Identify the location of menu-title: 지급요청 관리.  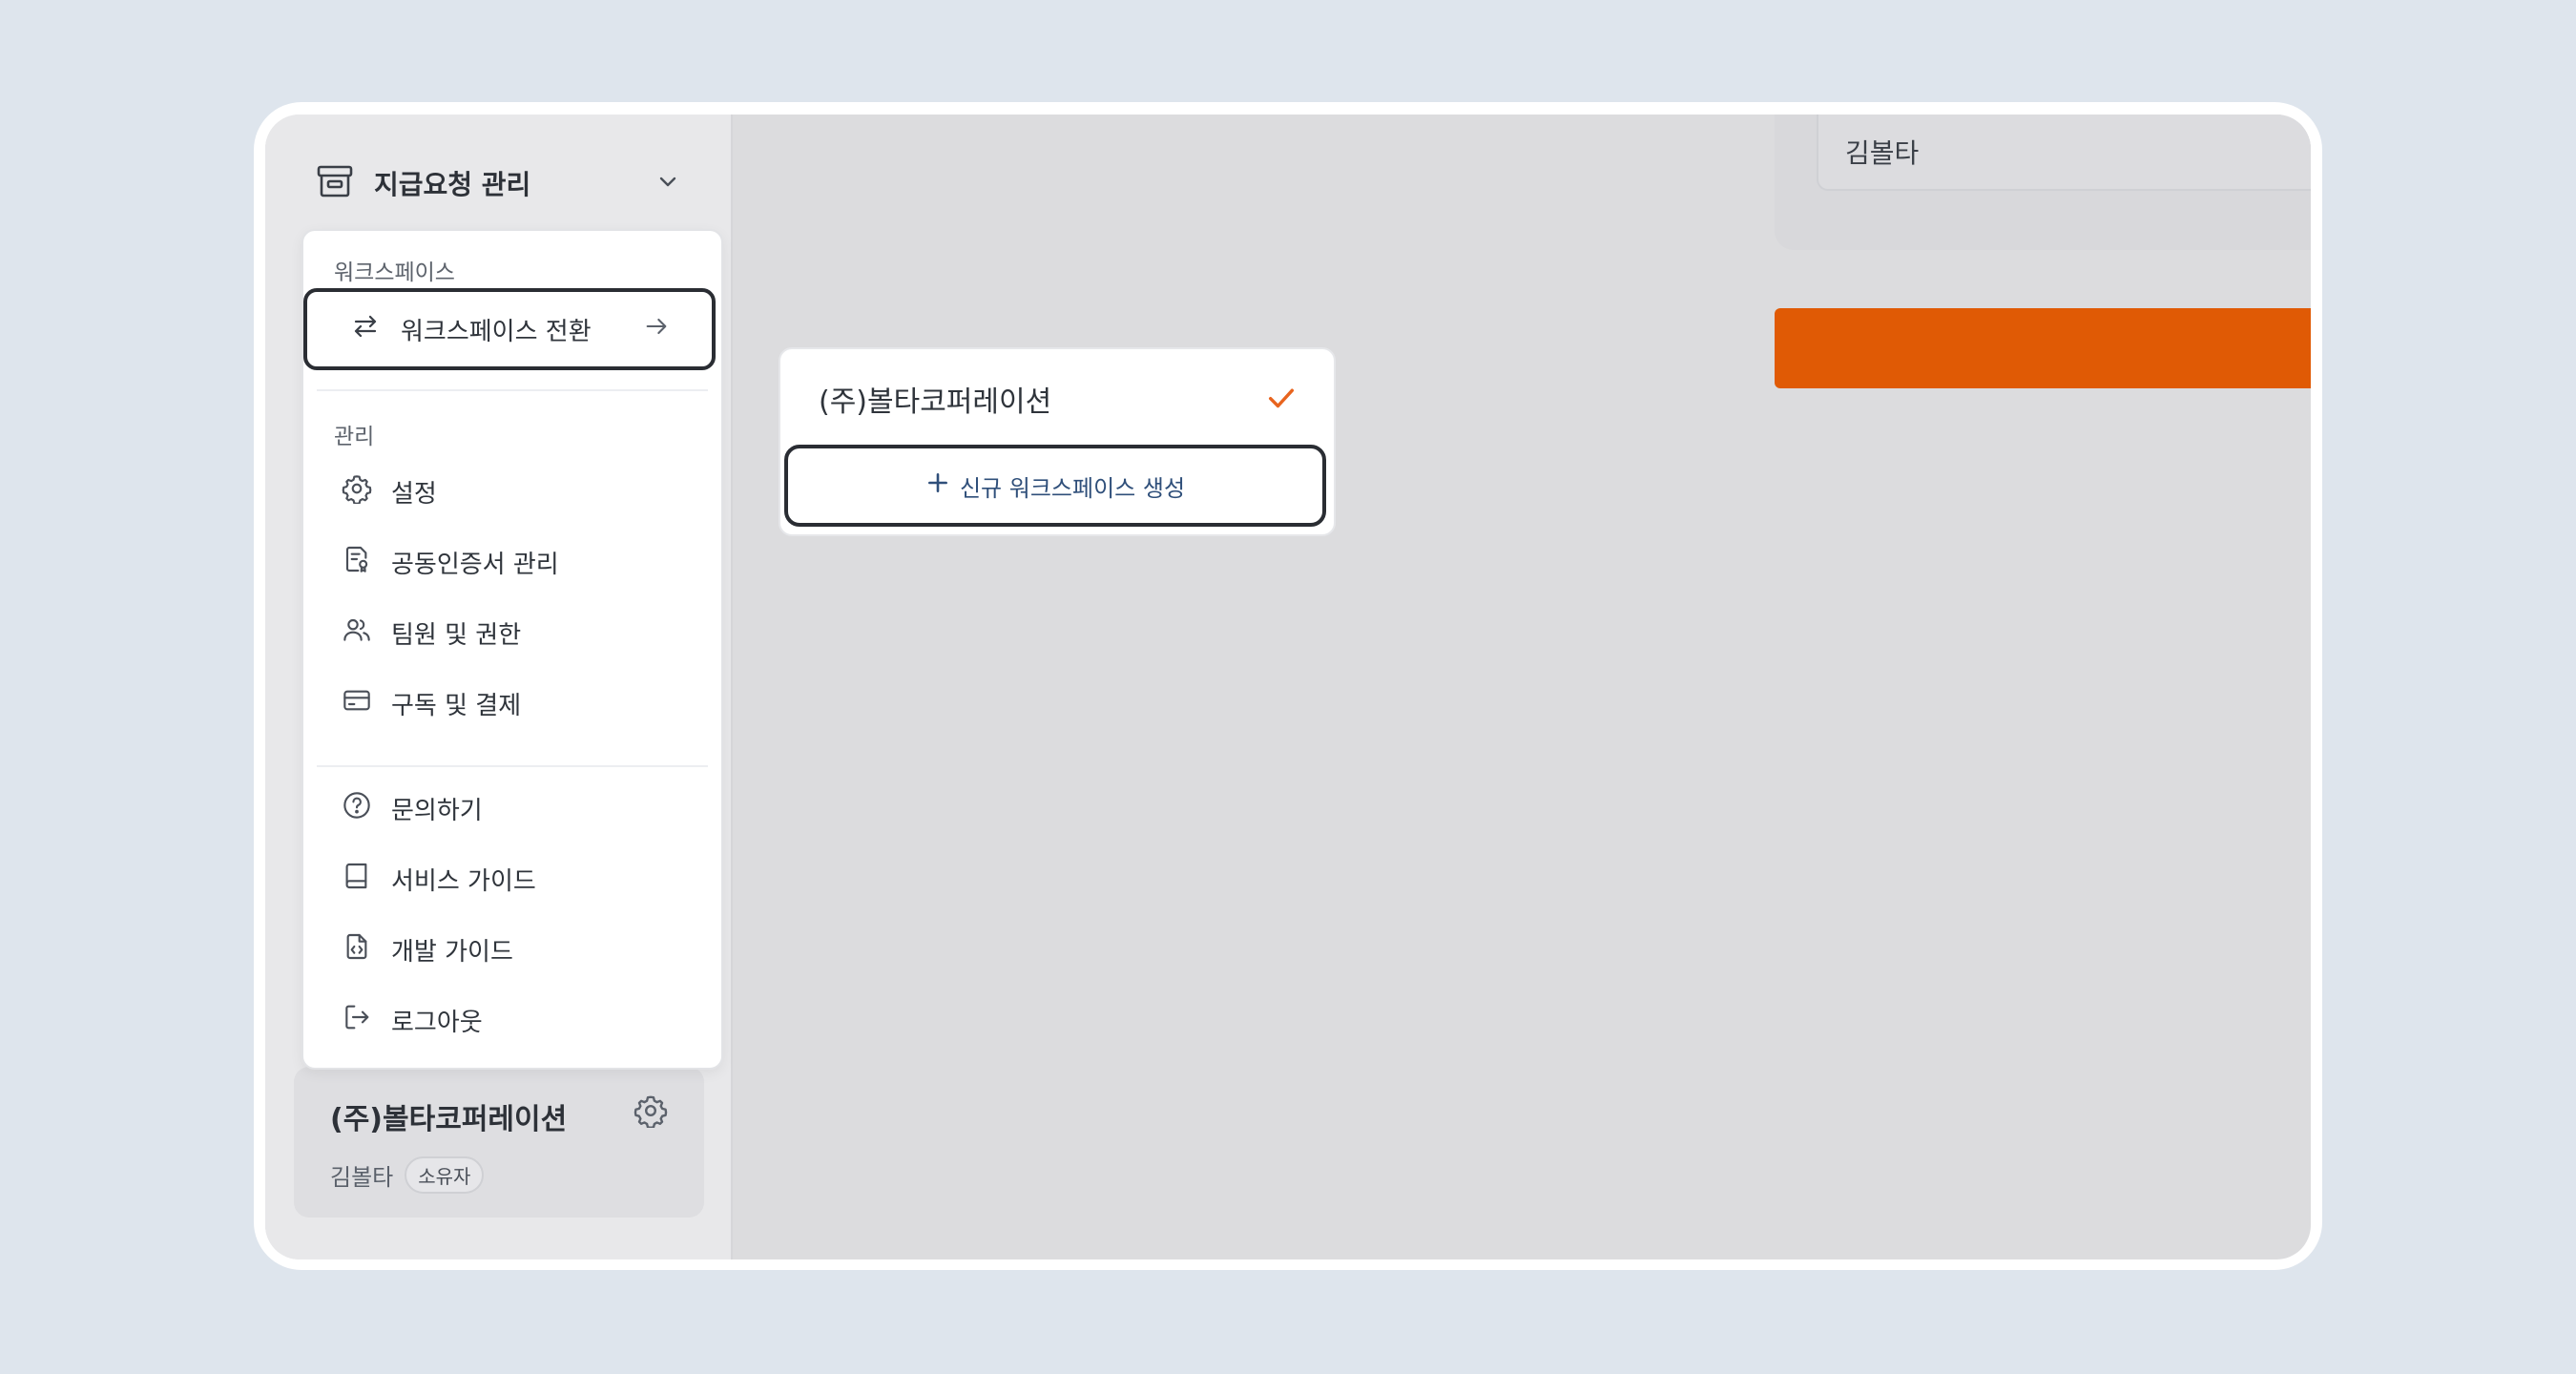
(452, 185).